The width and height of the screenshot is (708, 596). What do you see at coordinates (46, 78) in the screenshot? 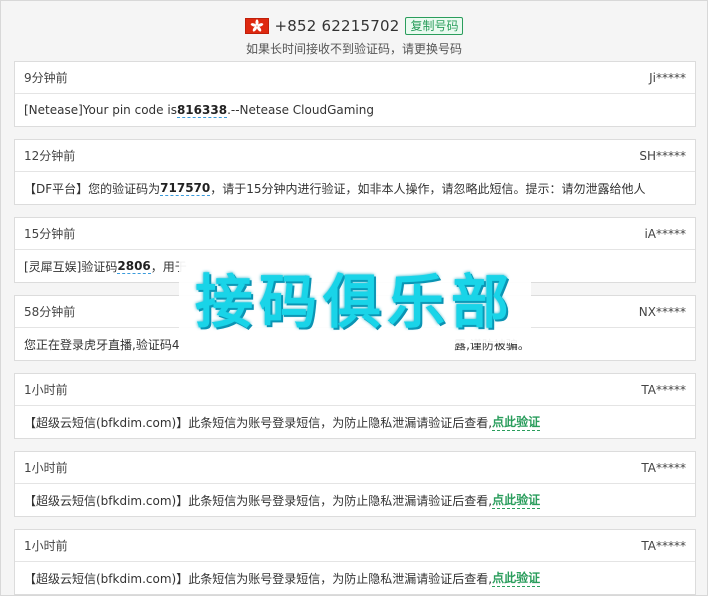
I see `message-time: 9分钟前` at bounding box center [46, 78].